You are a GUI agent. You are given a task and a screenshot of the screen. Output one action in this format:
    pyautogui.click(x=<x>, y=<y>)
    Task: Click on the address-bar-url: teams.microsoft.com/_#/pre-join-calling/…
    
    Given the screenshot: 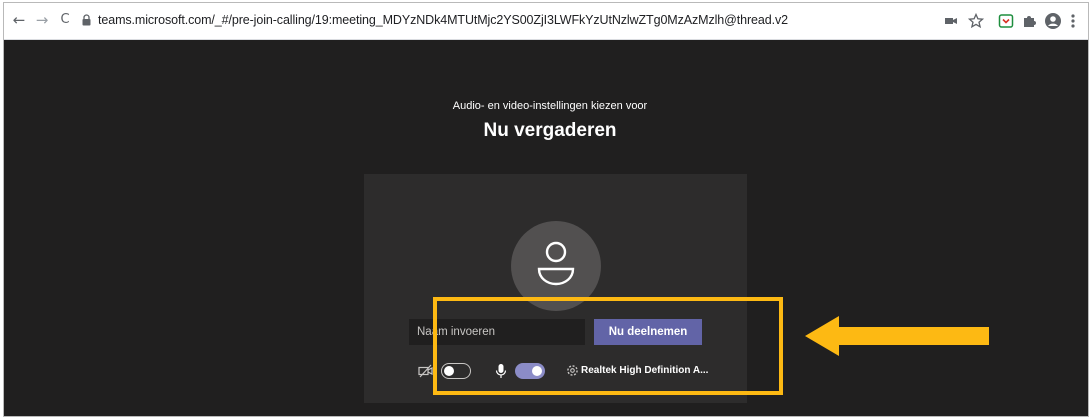 What is the action you would take?
    pyautogui.click(x=443, y=20)
    